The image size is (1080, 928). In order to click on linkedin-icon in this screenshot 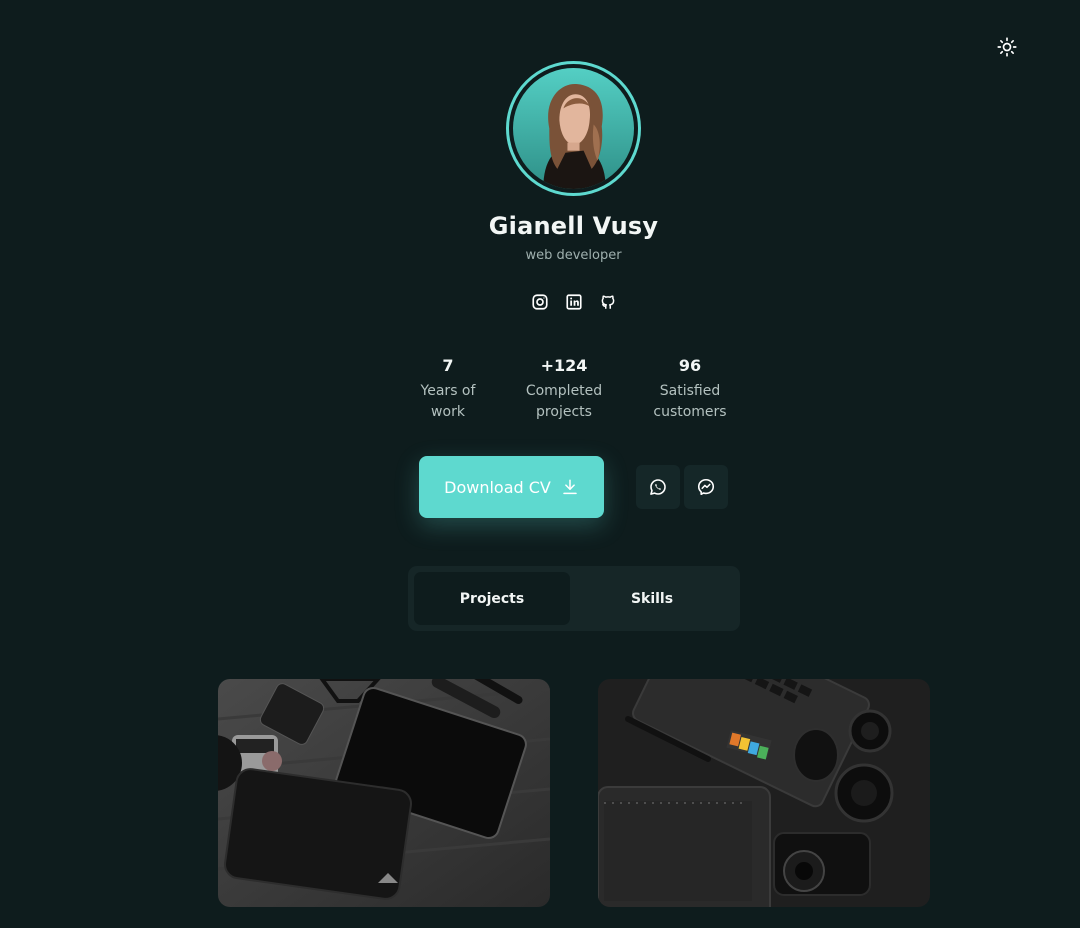, I will do `click(574, 302)`.